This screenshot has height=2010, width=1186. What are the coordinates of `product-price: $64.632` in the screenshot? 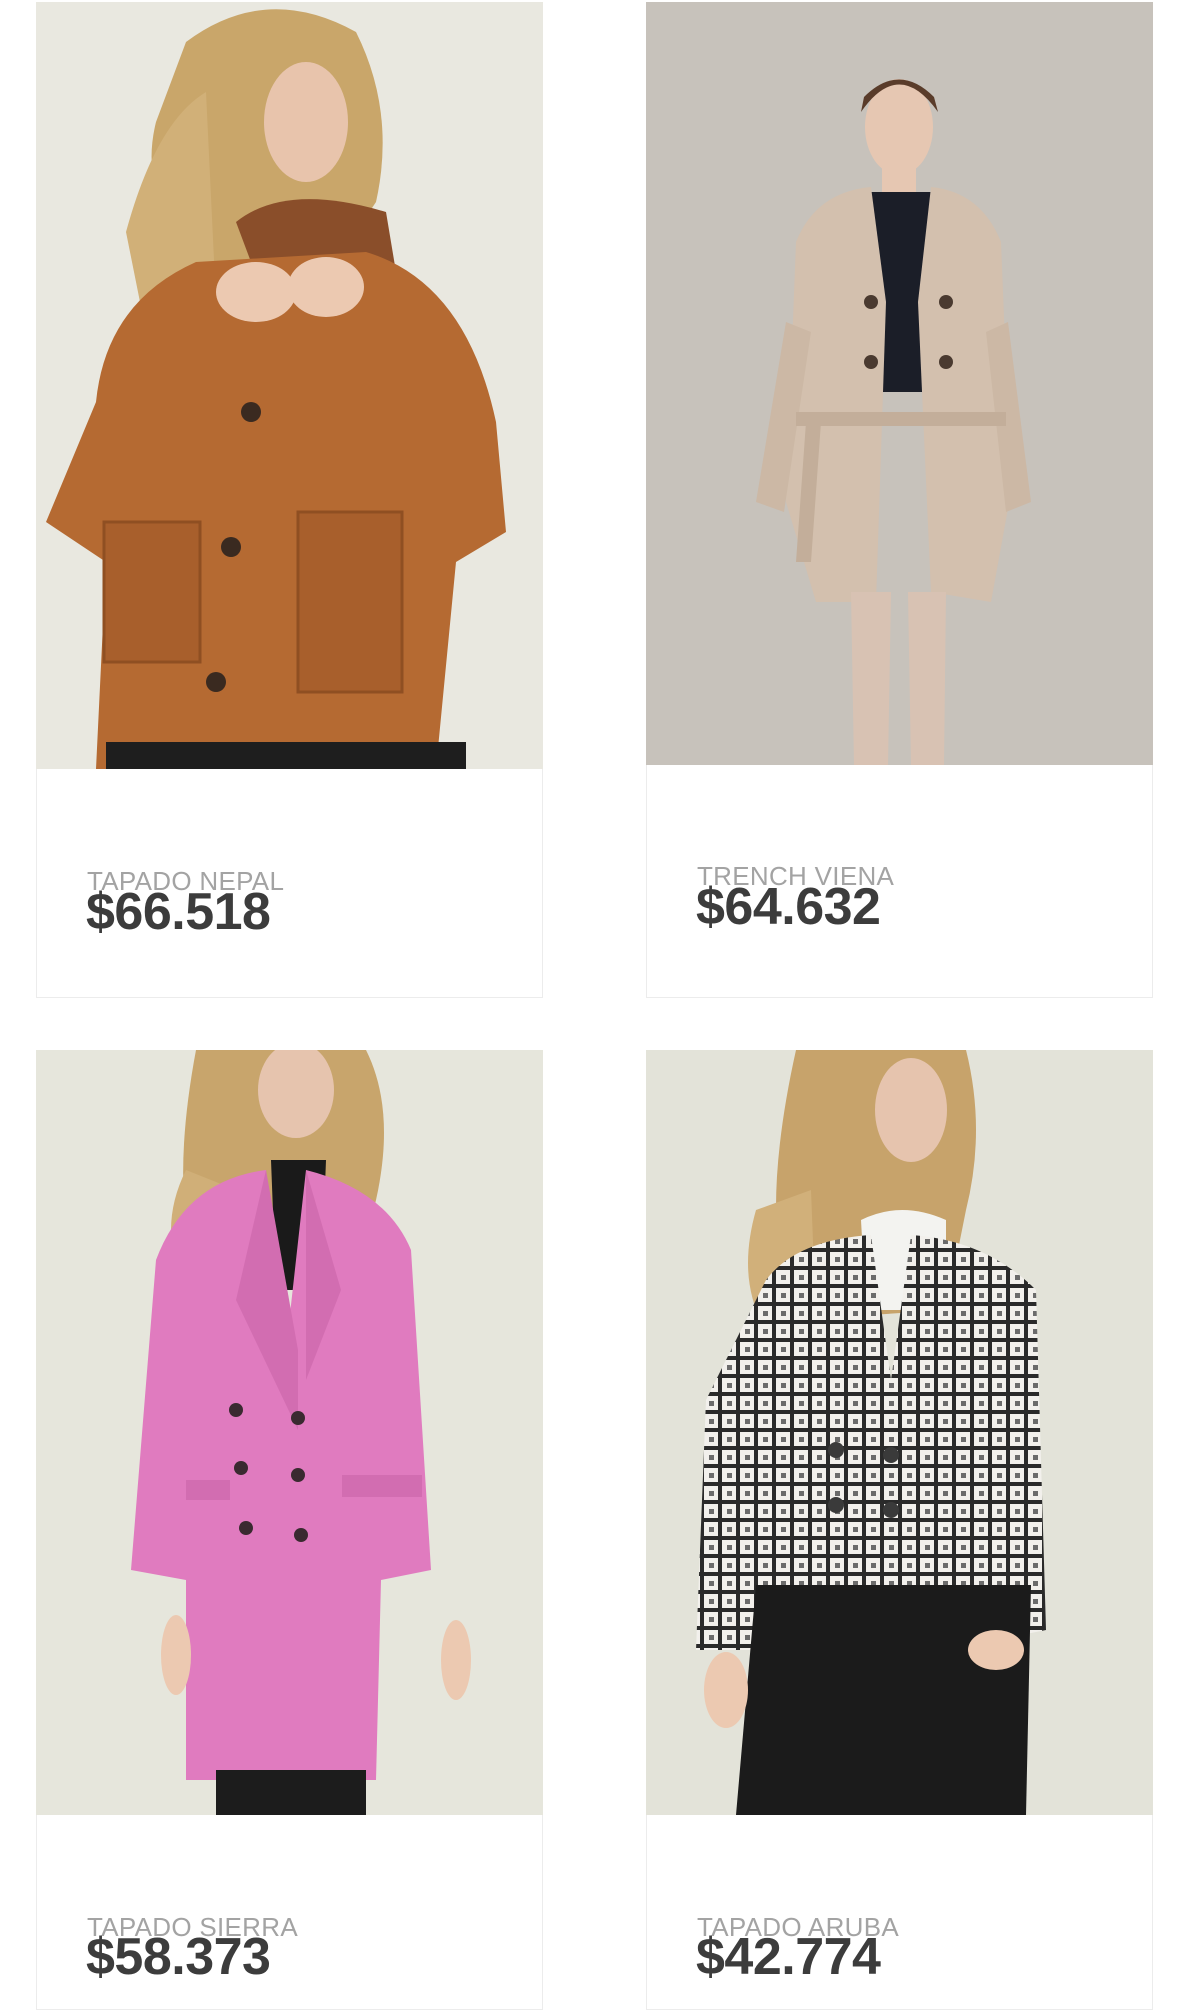 It's located at (788, 907).